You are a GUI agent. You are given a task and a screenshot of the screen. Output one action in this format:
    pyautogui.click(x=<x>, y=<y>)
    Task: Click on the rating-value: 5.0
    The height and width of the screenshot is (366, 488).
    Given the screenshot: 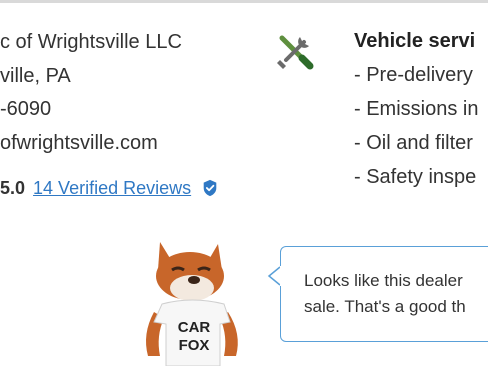 What is the action you would take?
    pyautogui.click(x=13, y=187)
    